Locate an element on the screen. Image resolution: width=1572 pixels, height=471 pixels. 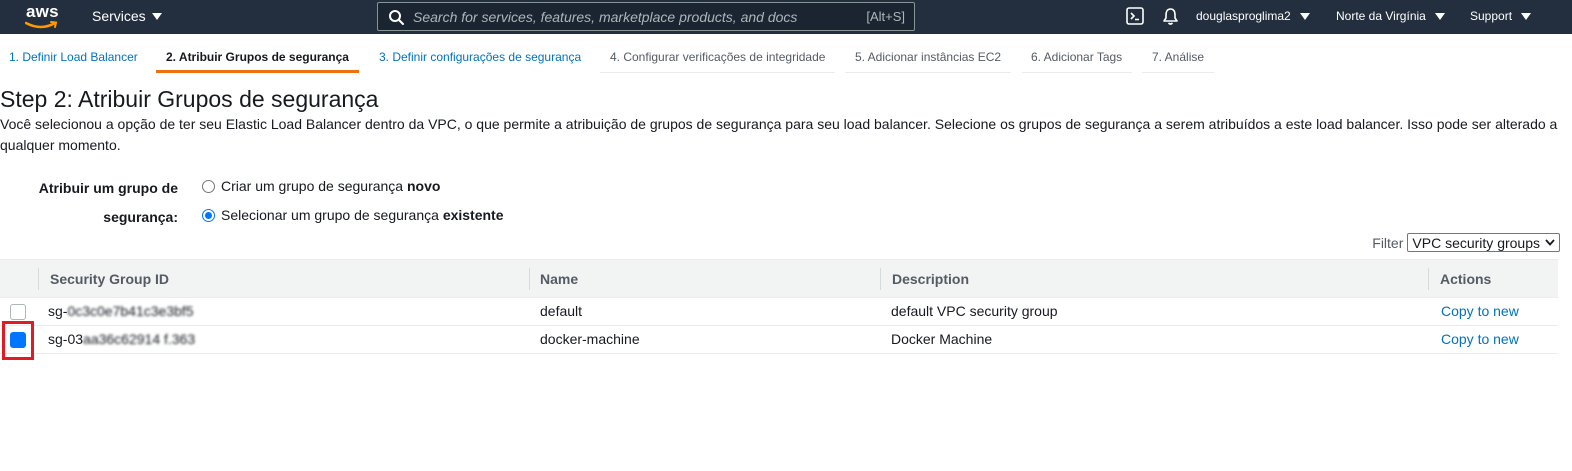
selection-highlight-box is located at coordinates (18, 340).